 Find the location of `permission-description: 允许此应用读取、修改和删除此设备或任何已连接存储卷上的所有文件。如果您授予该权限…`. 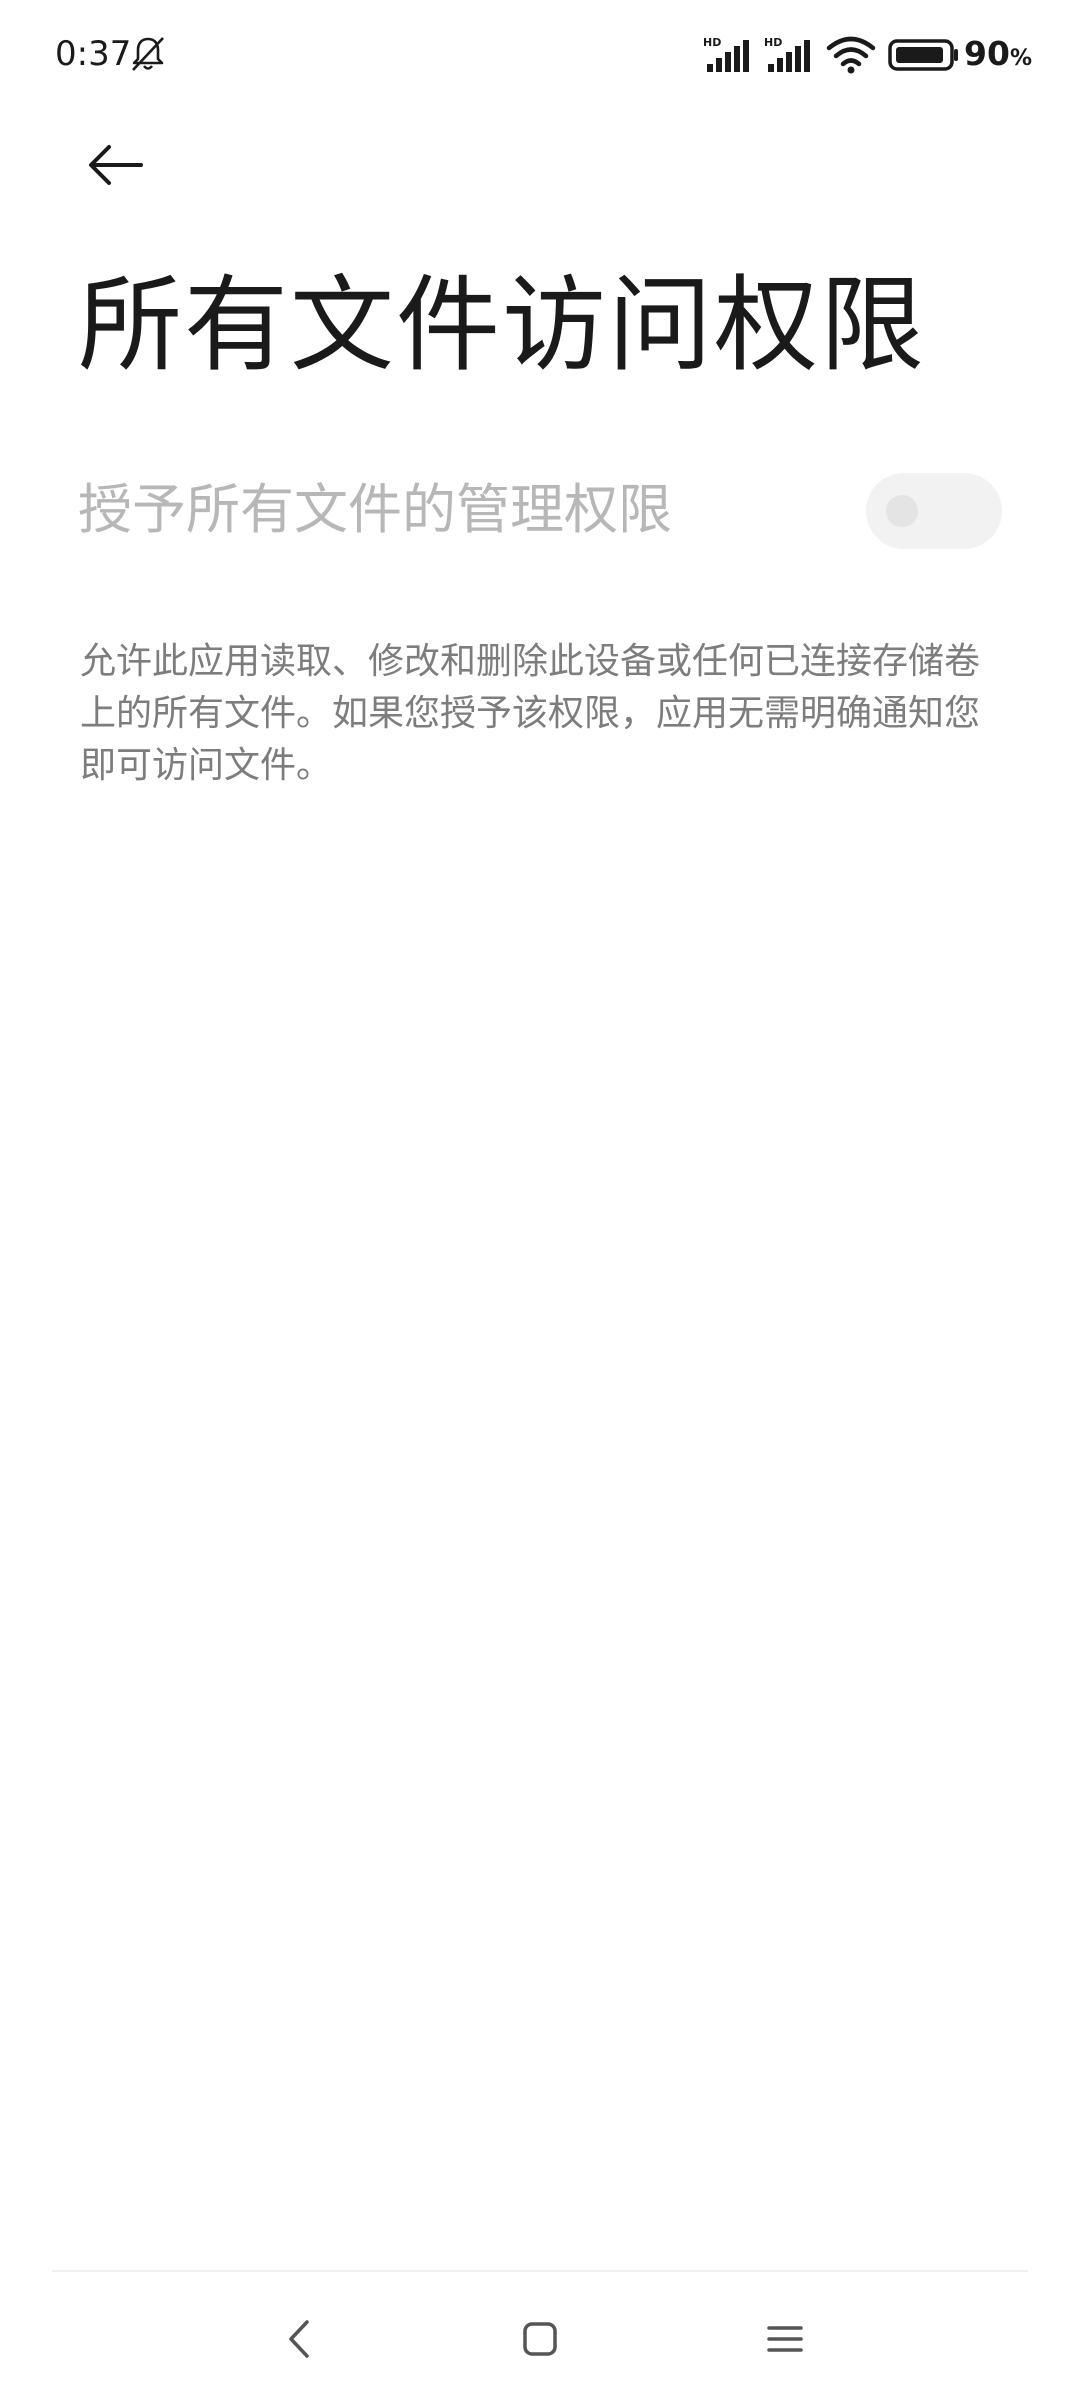

permission-description: 允许此应用读取、修改和删除此设备或任何已连接存储卷上的所有文件。如果您授予该权限… is located at coordinates (530, 713).